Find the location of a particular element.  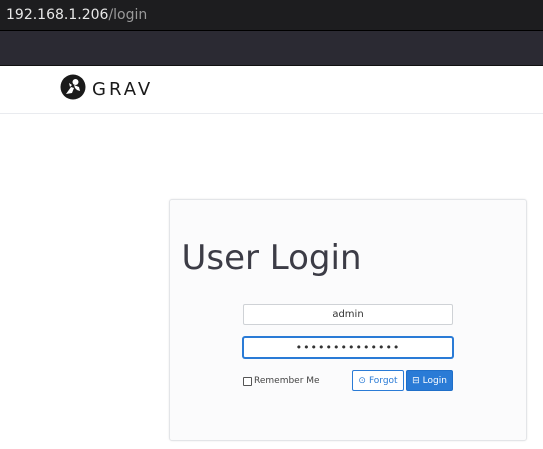

browser-toolbar is located at coordinates (271, 48).